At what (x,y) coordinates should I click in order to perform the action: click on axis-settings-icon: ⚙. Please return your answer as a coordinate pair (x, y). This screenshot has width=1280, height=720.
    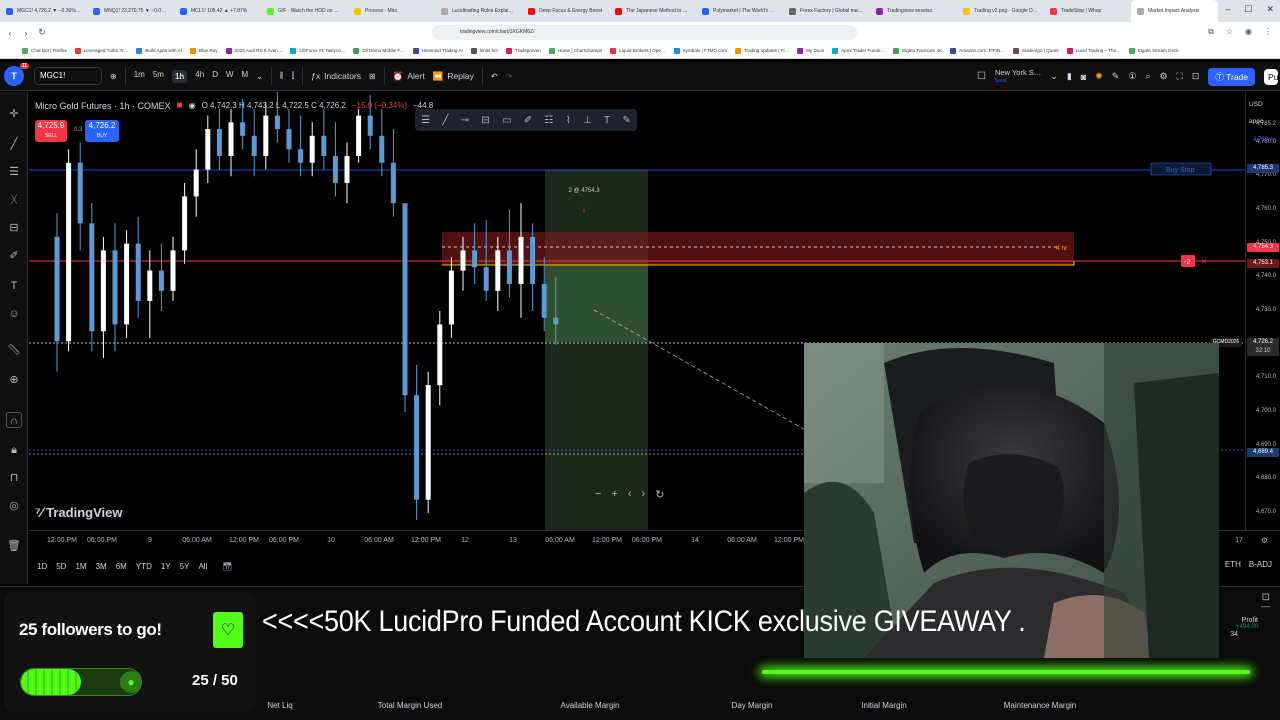
    Looking at the image, I should click on (1264, 540).